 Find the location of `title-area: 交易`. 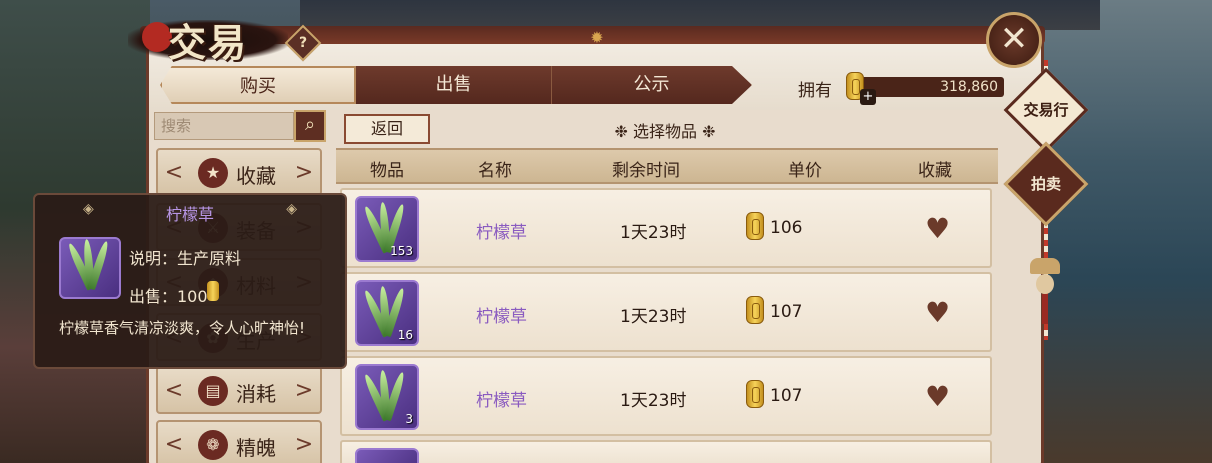

title-area: 交易 is located at coordinates (208, 36).